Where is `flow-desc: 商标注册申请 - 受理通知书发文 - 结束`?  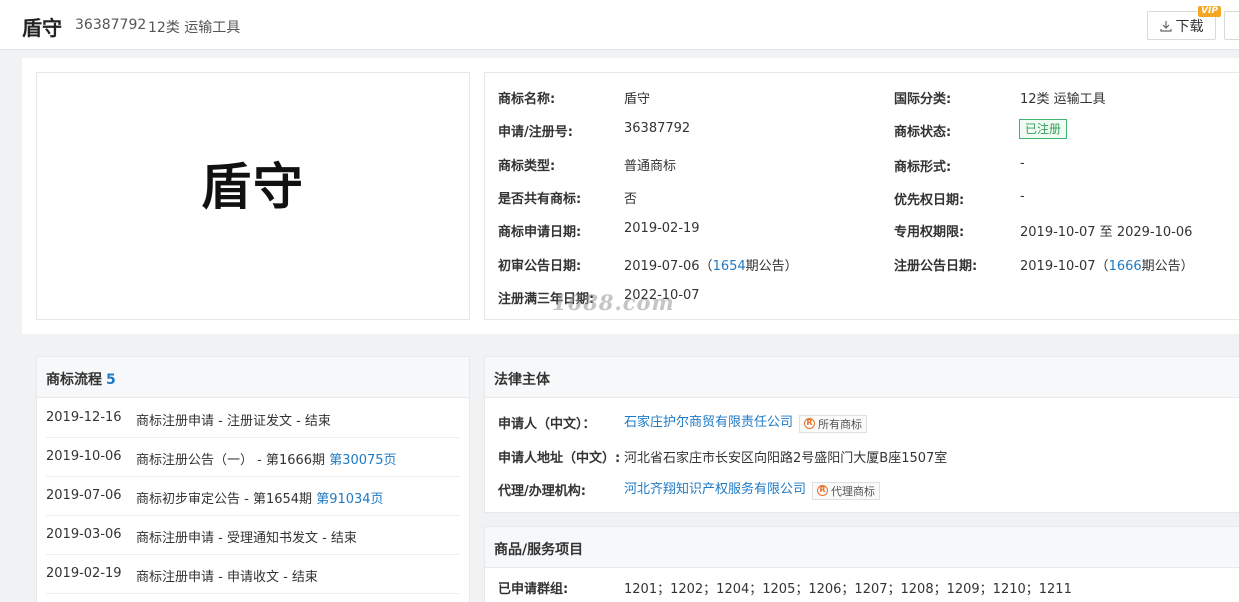
flow-desc: 商标注册申请 - 受理通知书发文 - 结束 is located at coordinates (246, 536).